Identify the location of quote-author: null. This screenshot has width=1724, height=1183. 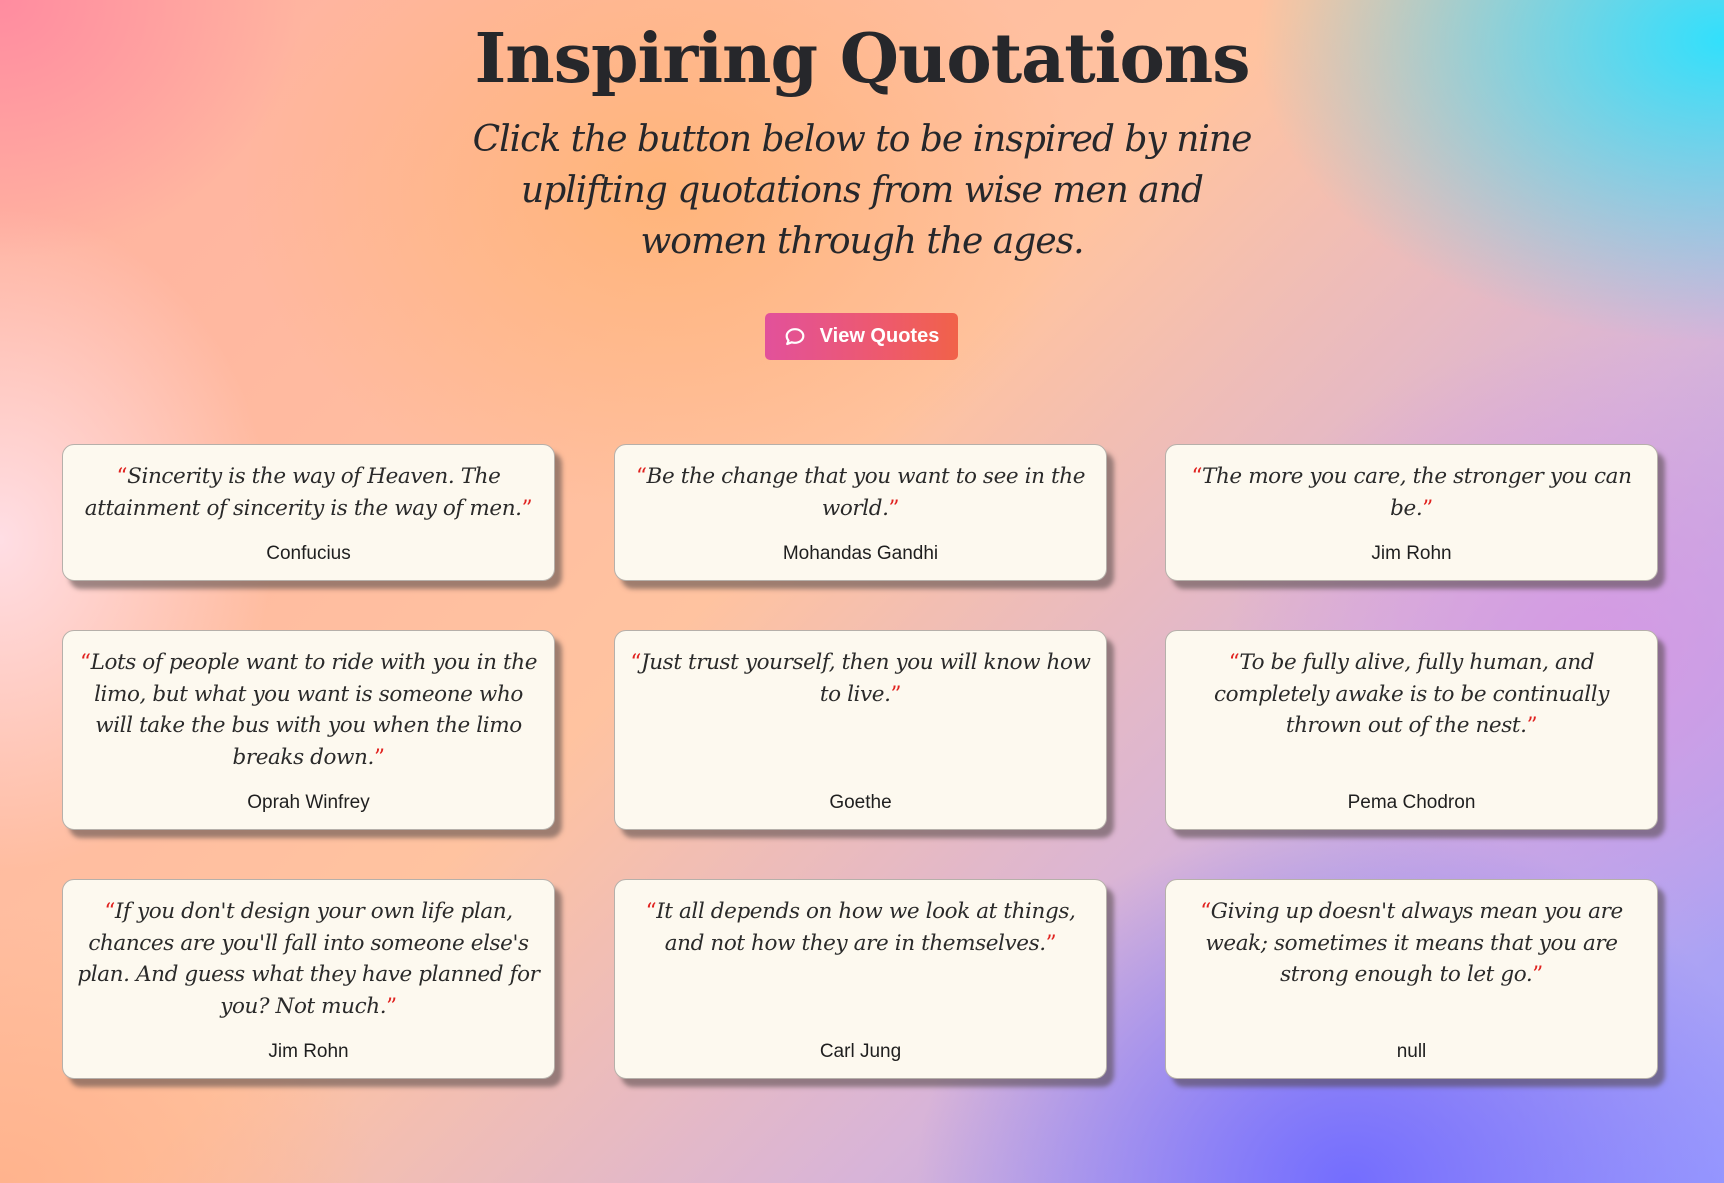
(1411, 1051).